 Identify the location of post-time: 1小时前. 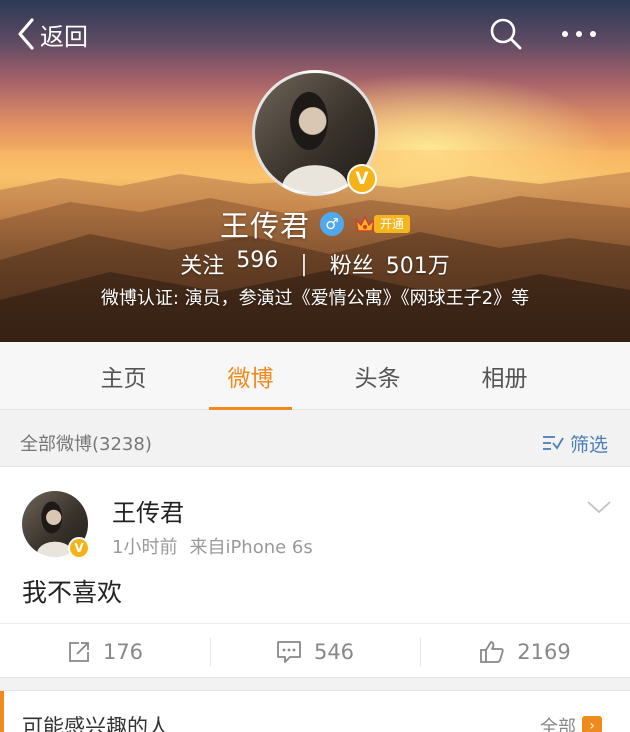
(145, 547).